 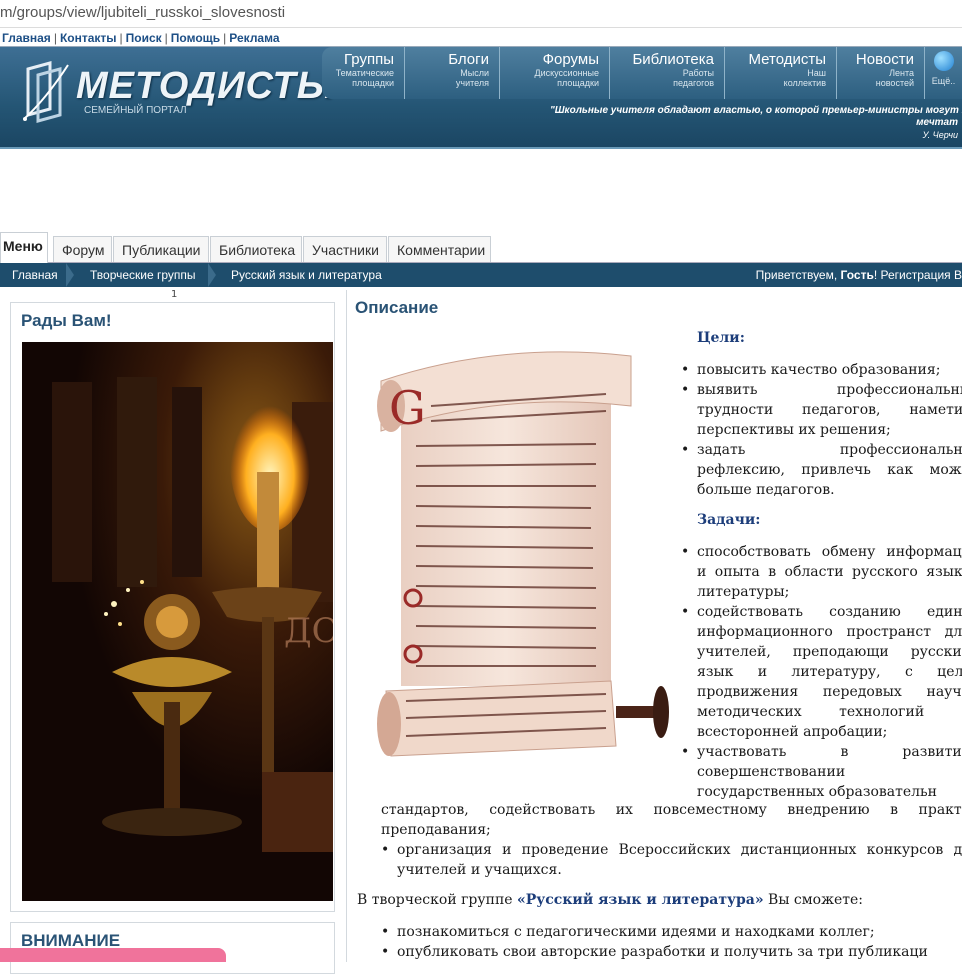 I want to click on nav-methodists: Методисты Наш коллектив, so click(x=781, y=73).